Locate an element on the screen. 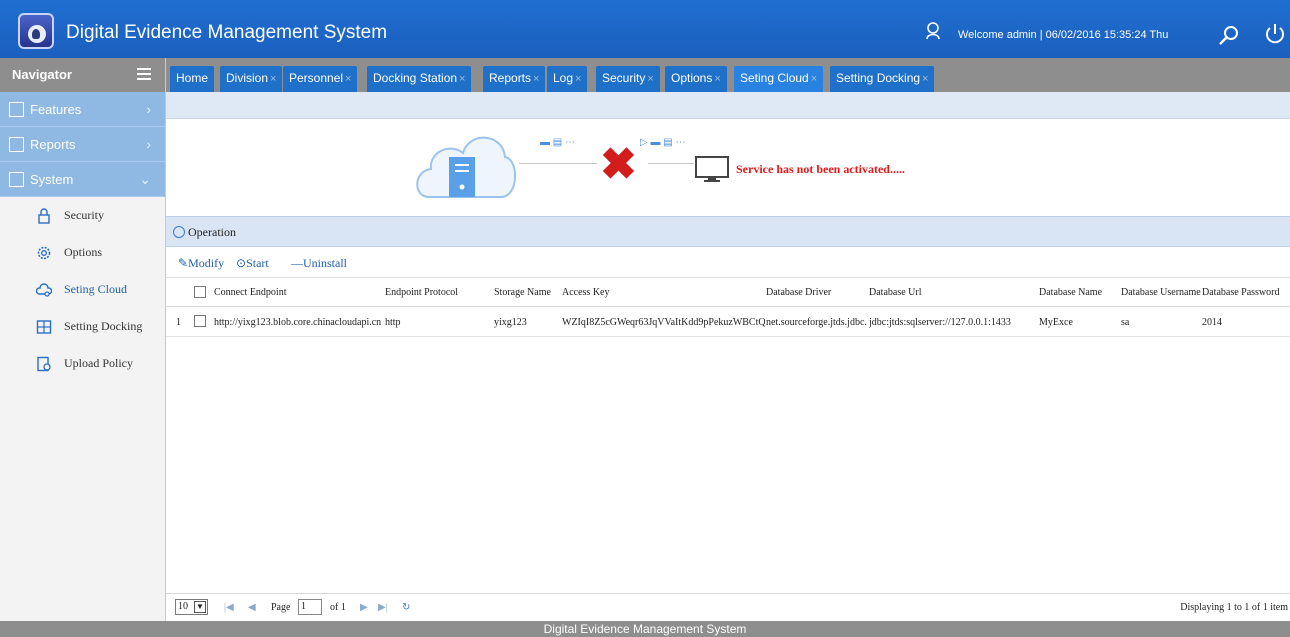  next-page-icon: ▶ is located at coordinates (364, 607).